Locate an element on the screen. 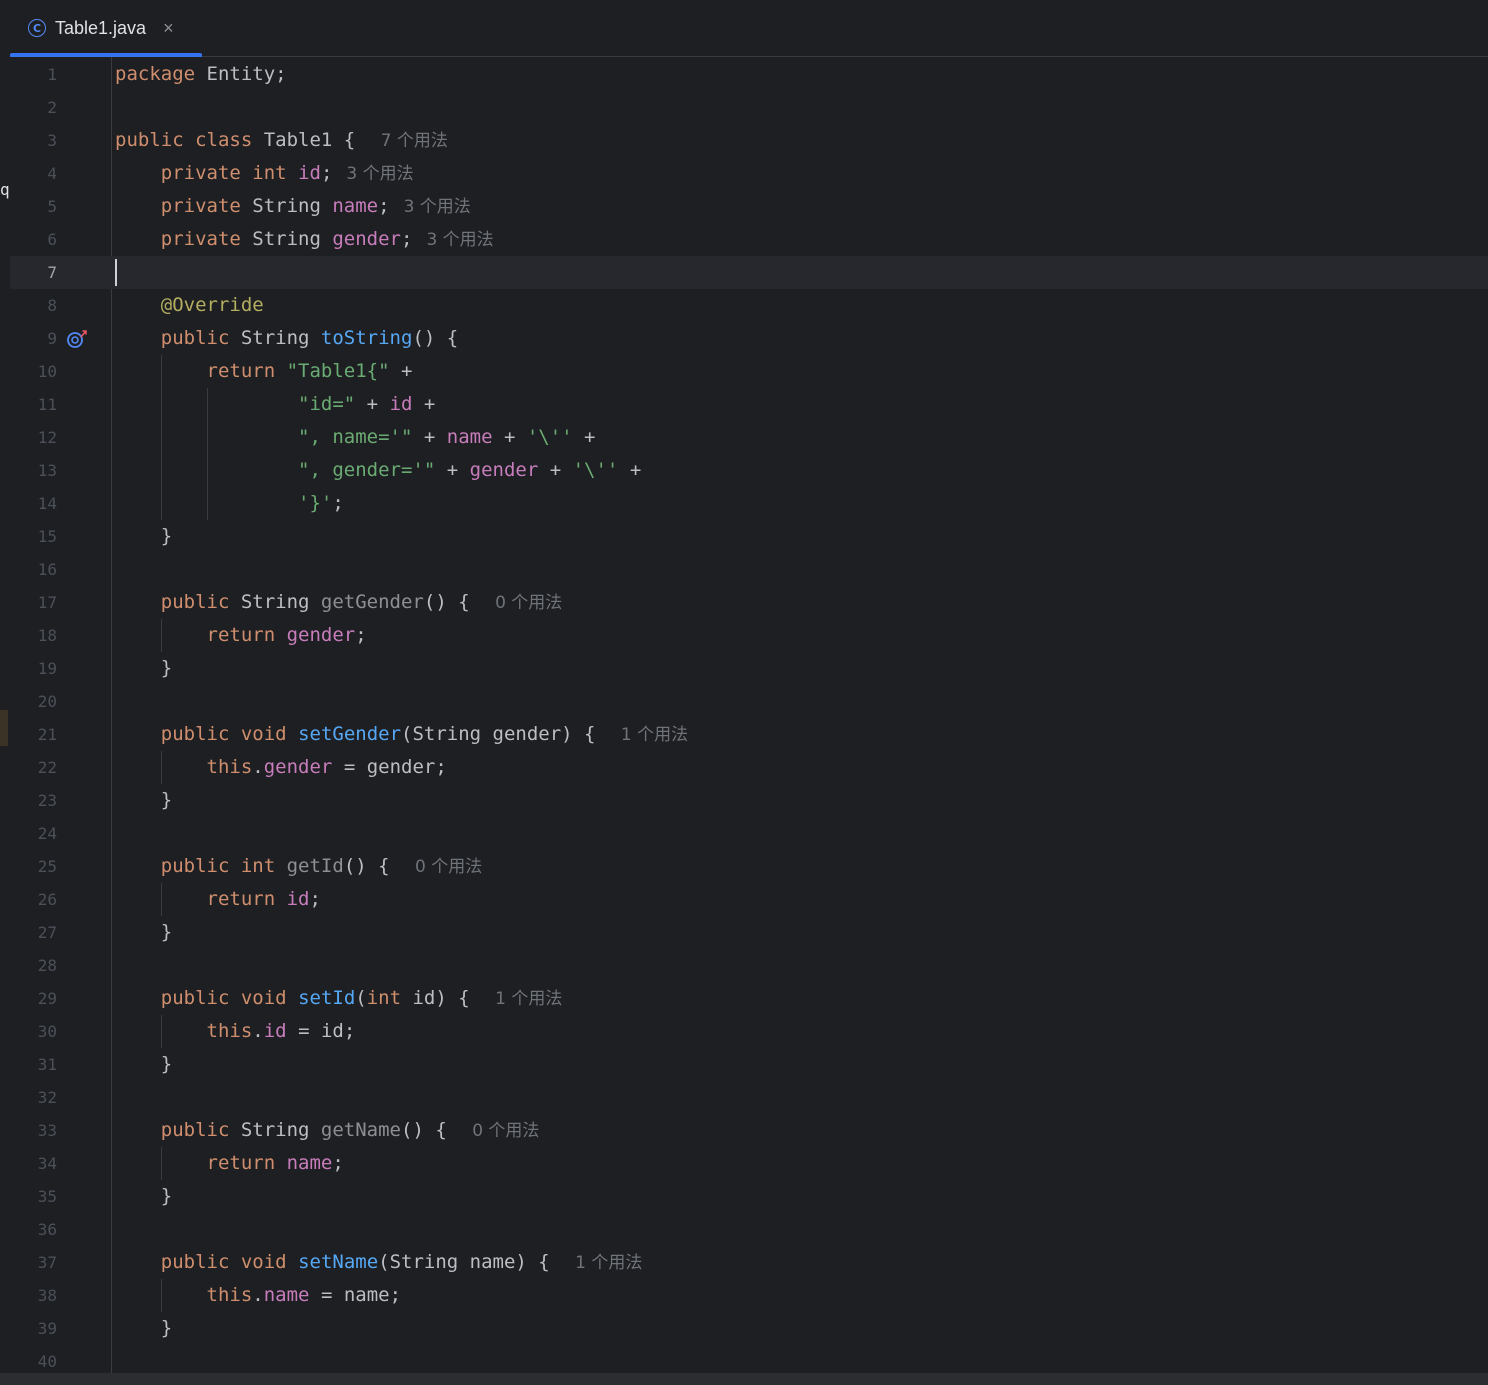 Image resolution: width=1488 pixels, height=1385 pixels. code-line: 31 } is located at coordinates (749, 1064).